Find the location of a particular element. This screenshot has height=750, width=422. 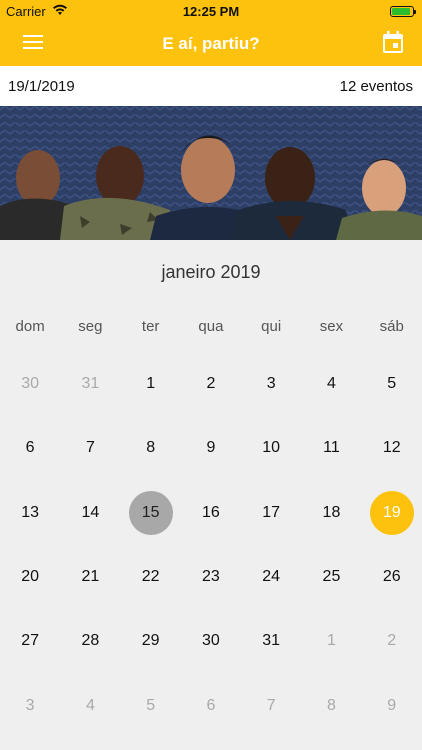

calendar-day-number: 27 is located at coordinates (30, 641).